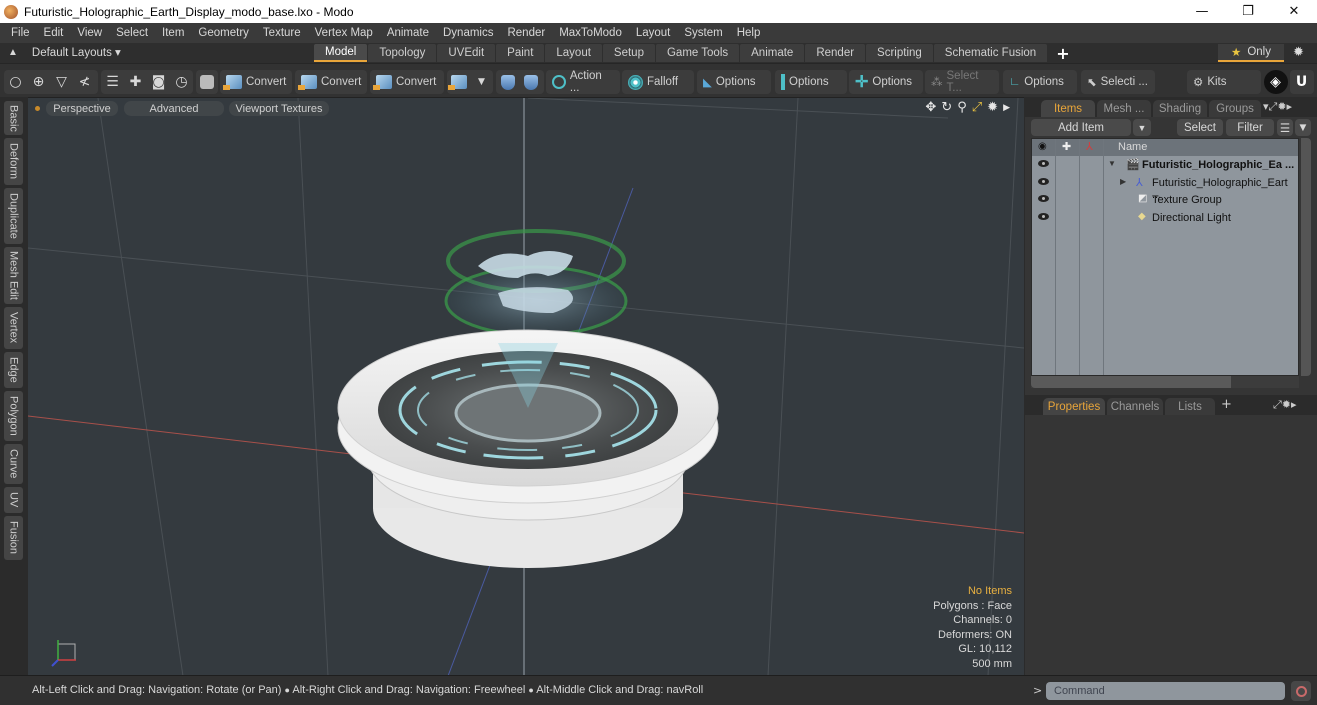 This screenshot has width=1317, height=705. I want to click on layers-icon: ☰, so click(112, 82).